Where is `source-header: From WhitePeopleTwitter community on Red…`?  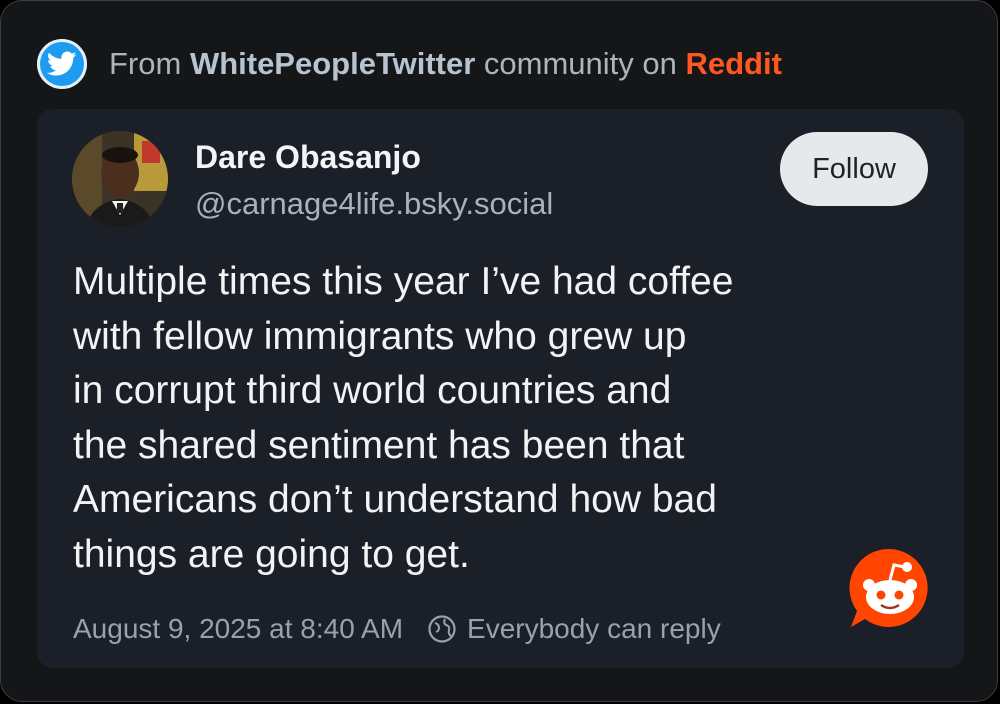
source-header: From WhitePeopleTwitter community on Red… is located at coordinates (409, 64).